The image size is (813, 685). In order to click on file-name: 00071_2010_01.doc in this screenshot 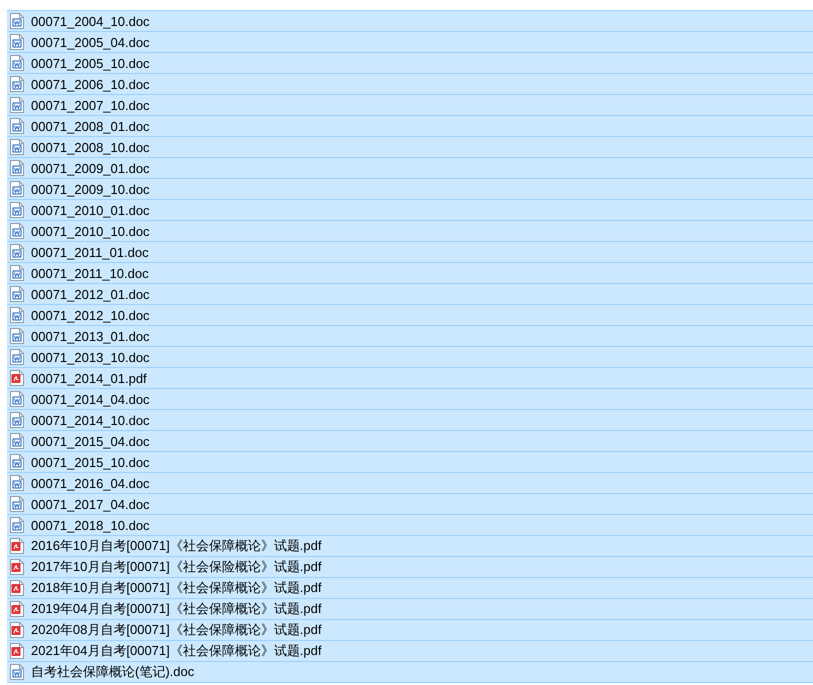, I will do `click(90, 210)`.